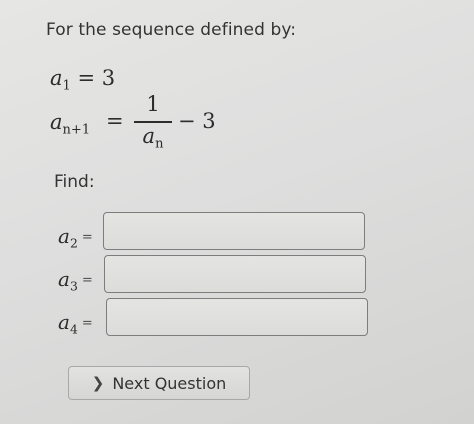 This screenshot has height=424, width=474. I want to click on recurrence-fraction: 1 an, so click(153, 122).